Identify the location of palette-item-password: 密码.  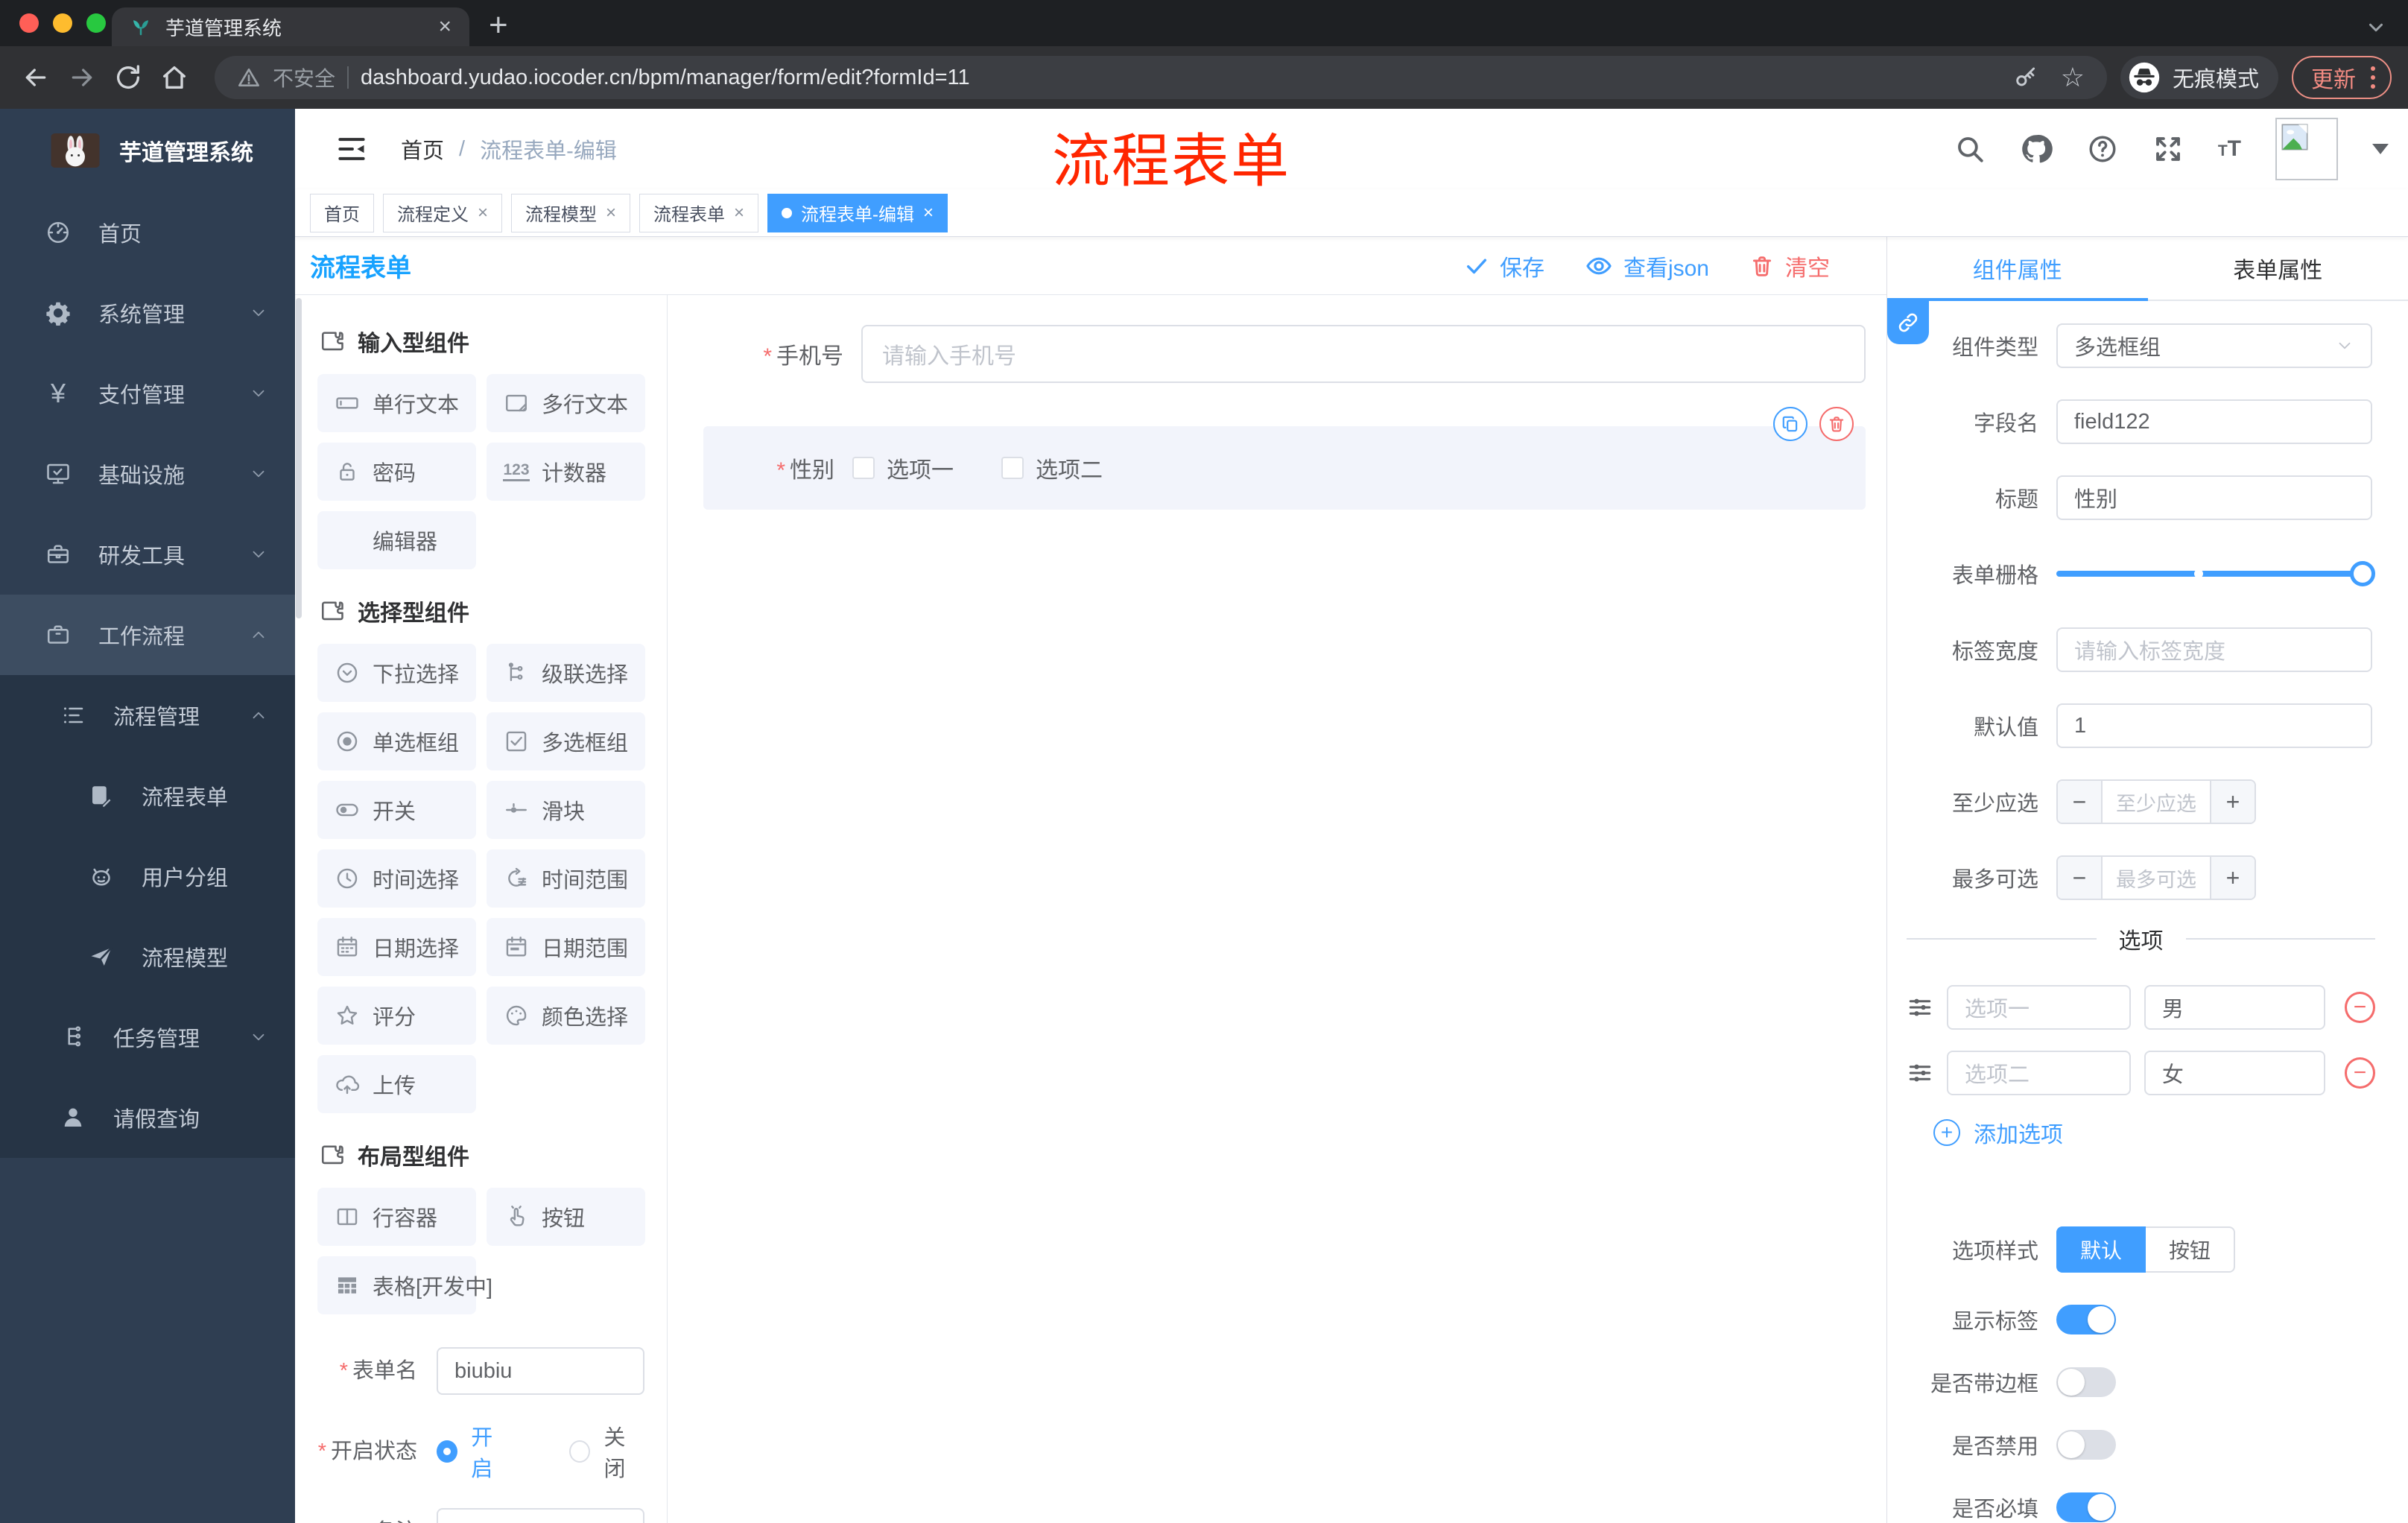
(396, 472).